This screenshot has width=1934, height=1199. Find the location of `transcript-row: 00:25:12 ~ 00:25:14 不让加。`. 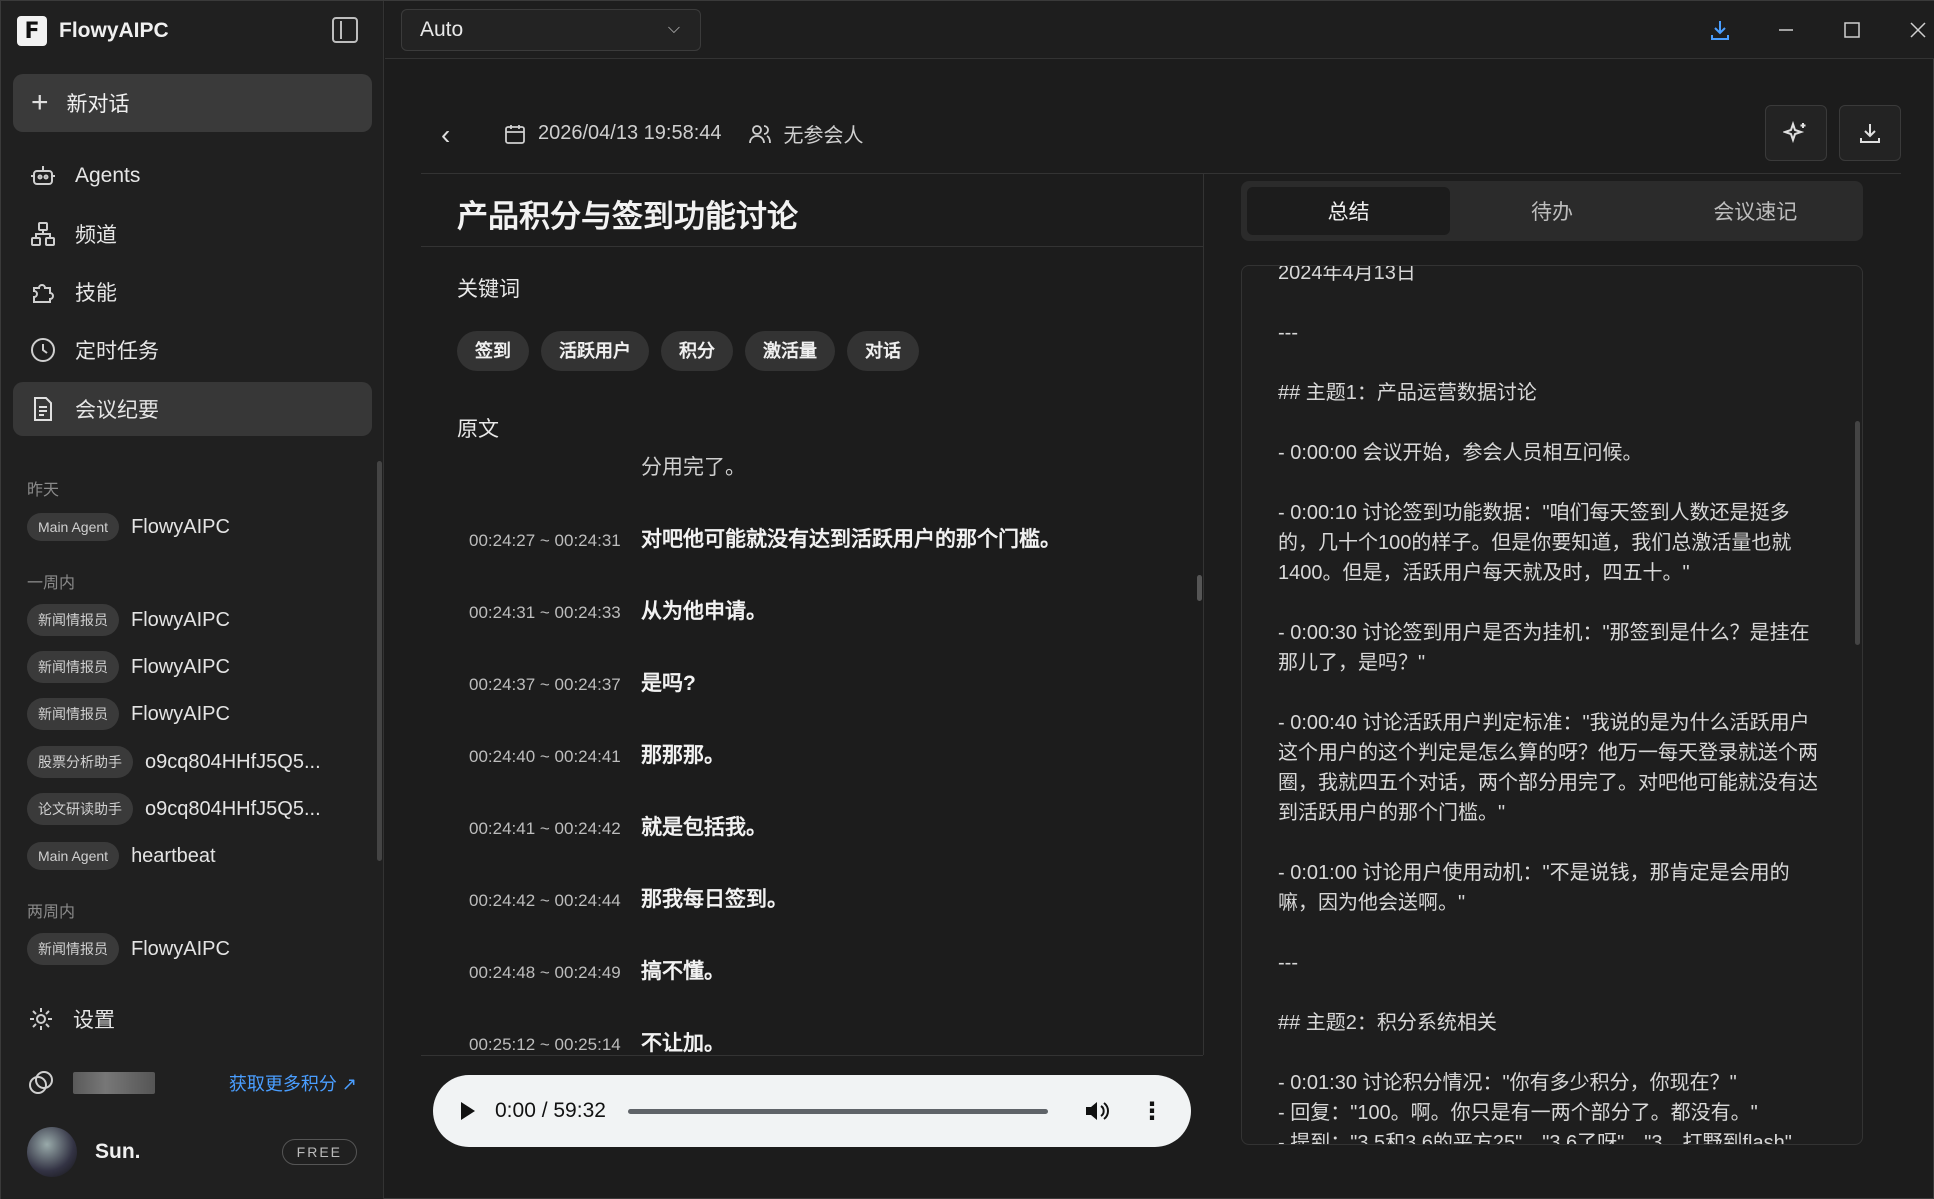

transcript-row: 00:25:12 ~ 00:25:14 不让加。 is located at coordinates (597, 1041).